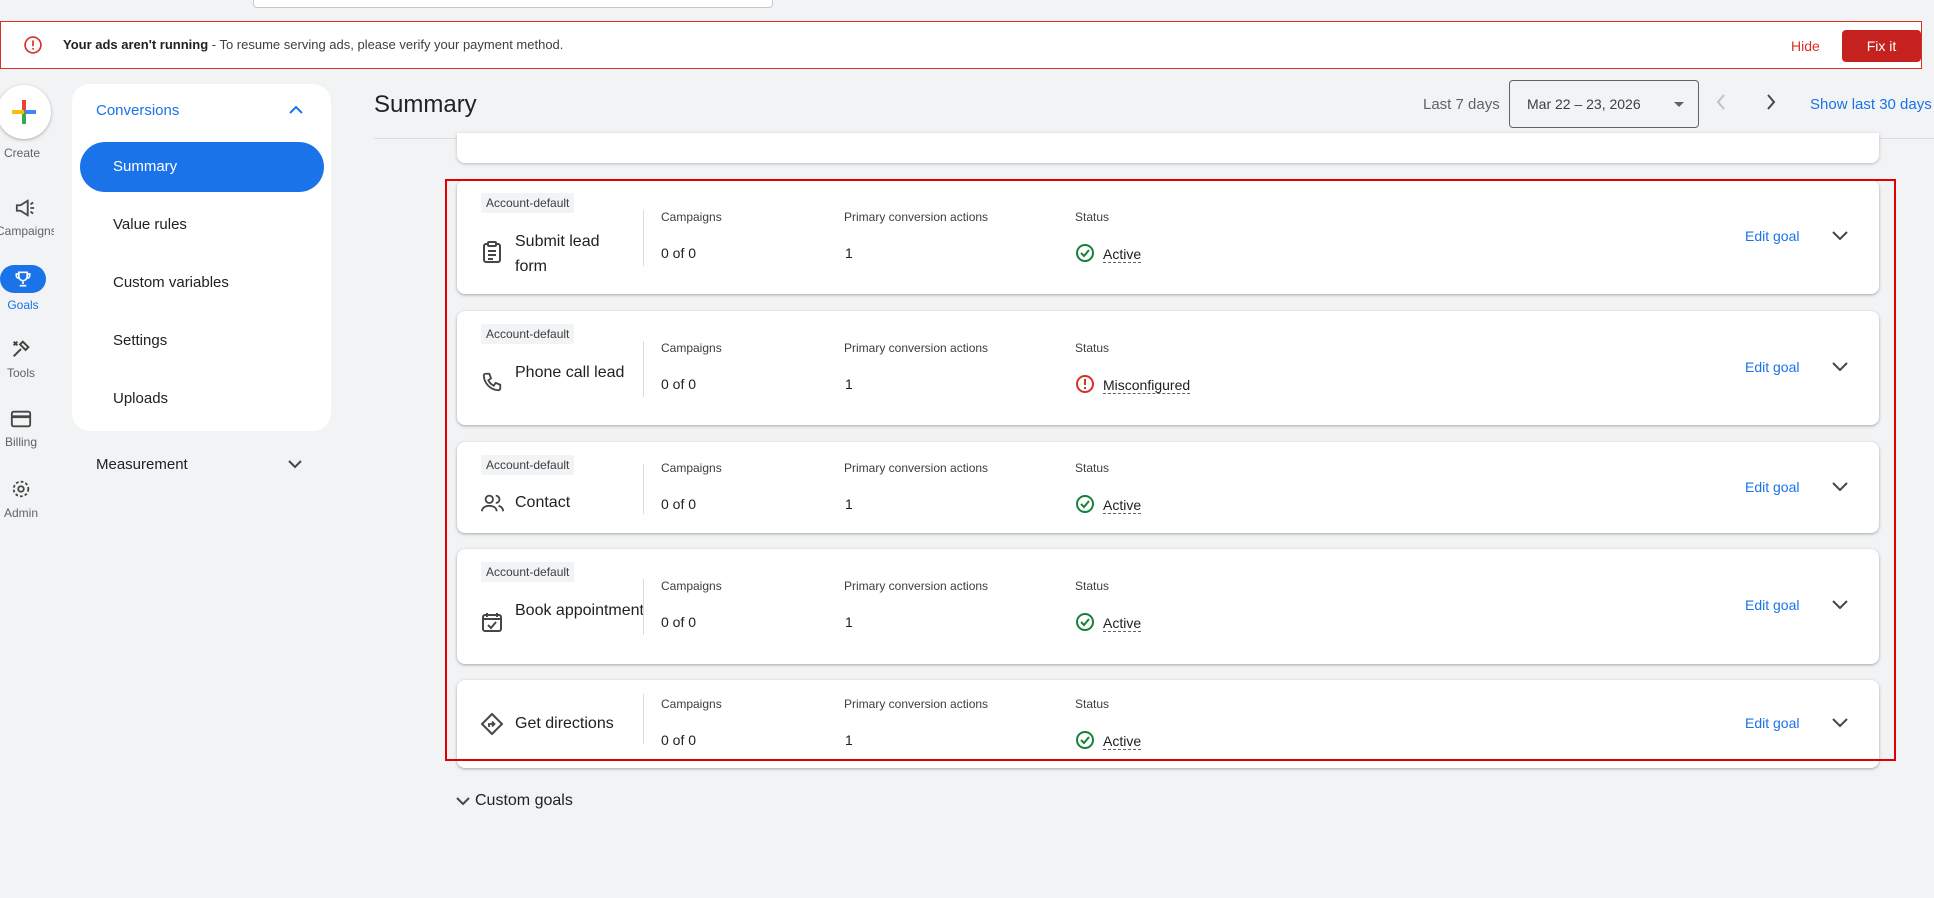 The width and height of the screenshot is (1934, 898). I want to click on goal-name: Contact, so click(575, 502).